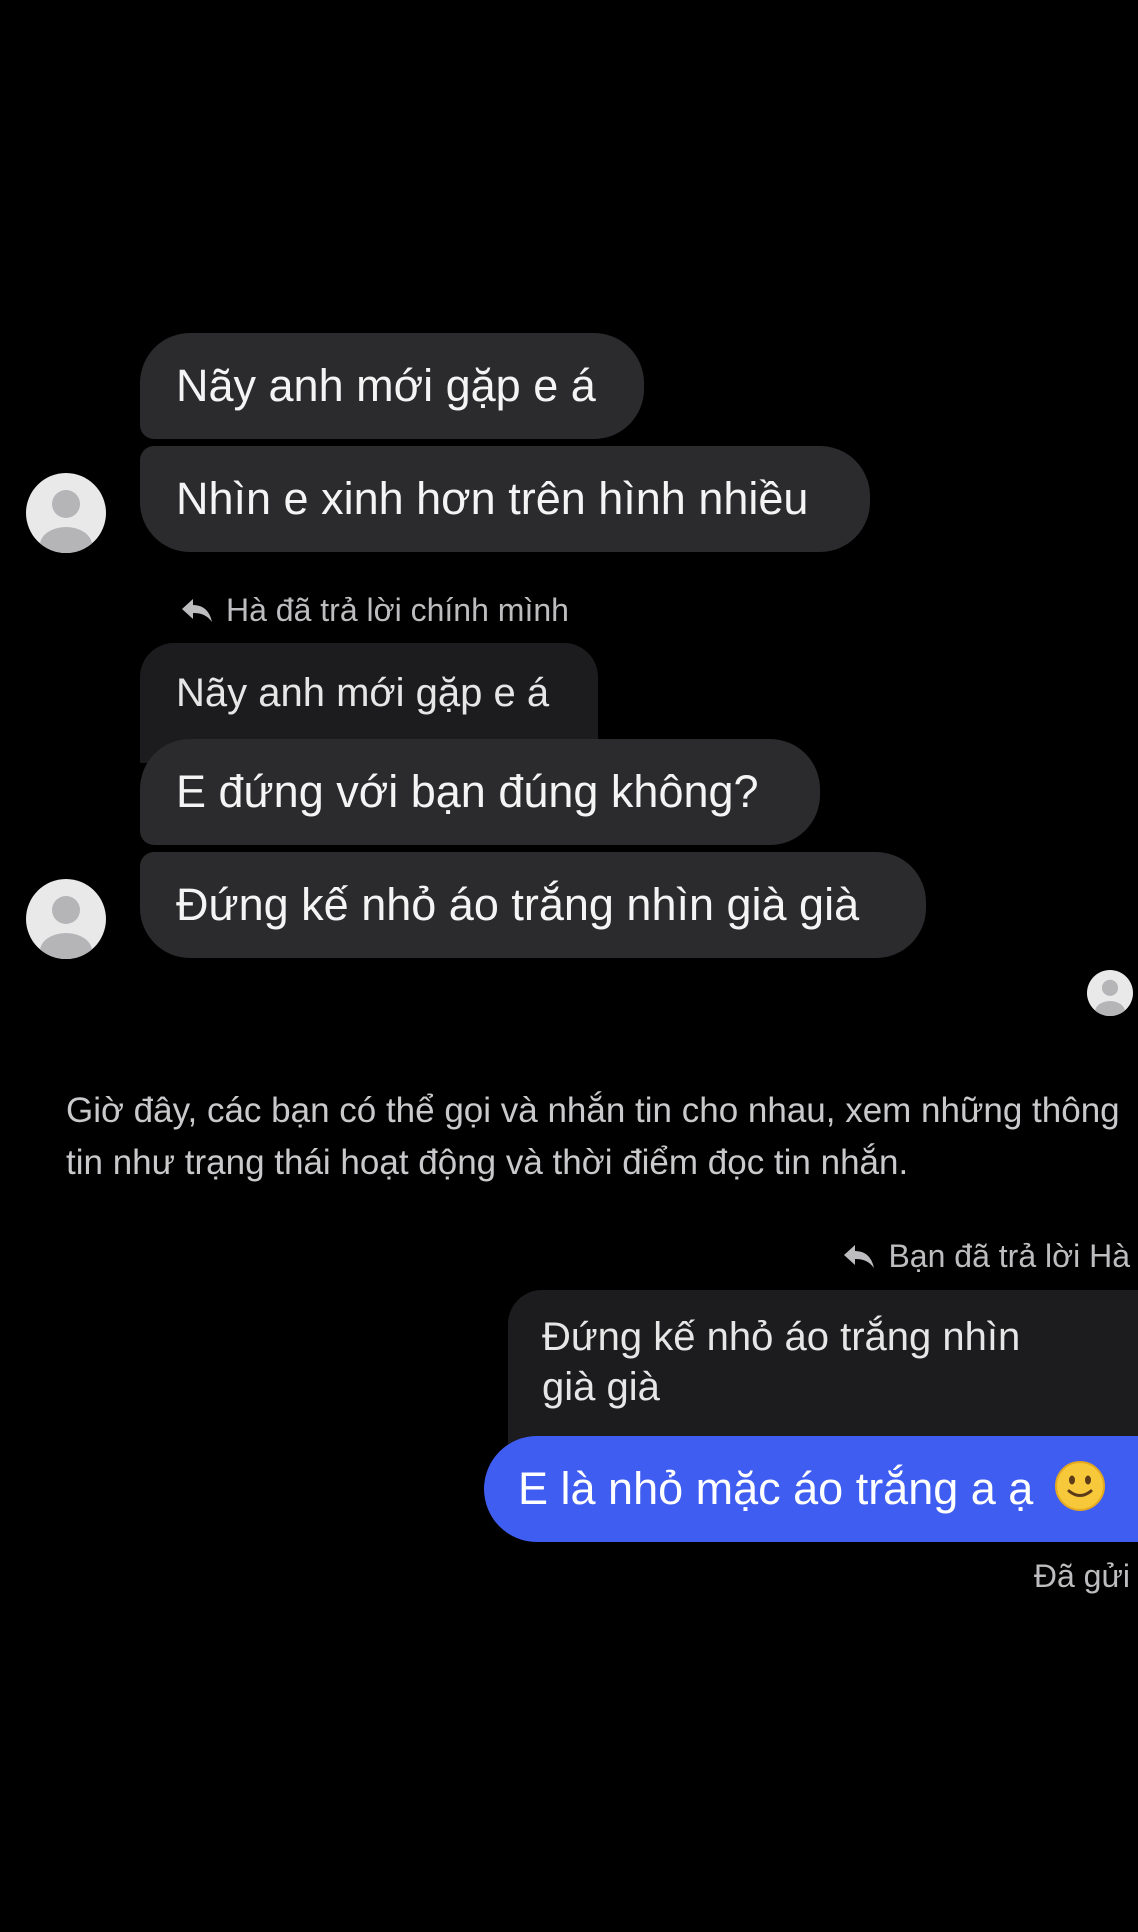 The height and width of the screenshot is (1932, 1138). Describe the element at coordinates (781, 1337) in the screenshot. I see `quoted-message-text: Đứng kế nhỏ áo trắng nhìn` at that location.